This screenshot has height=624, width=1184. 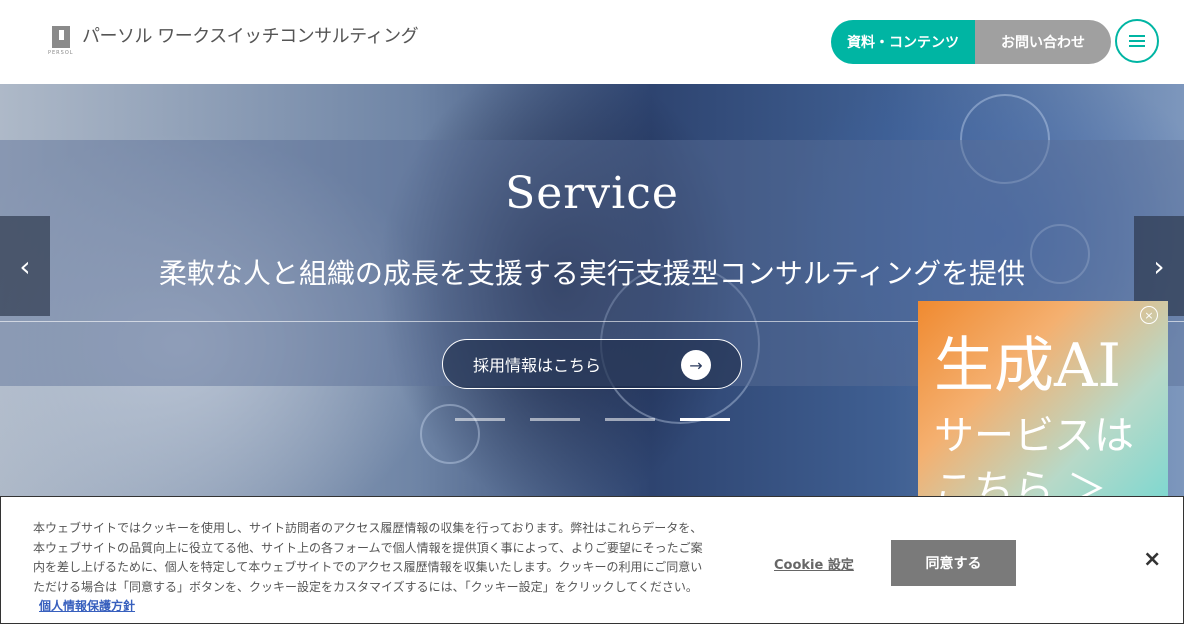 What do you see at coordinates (250, 36) in the screenshot?
I see `logo-text: パーソル ワークスイッチコンサルティング` at bounding box center [250, 36].